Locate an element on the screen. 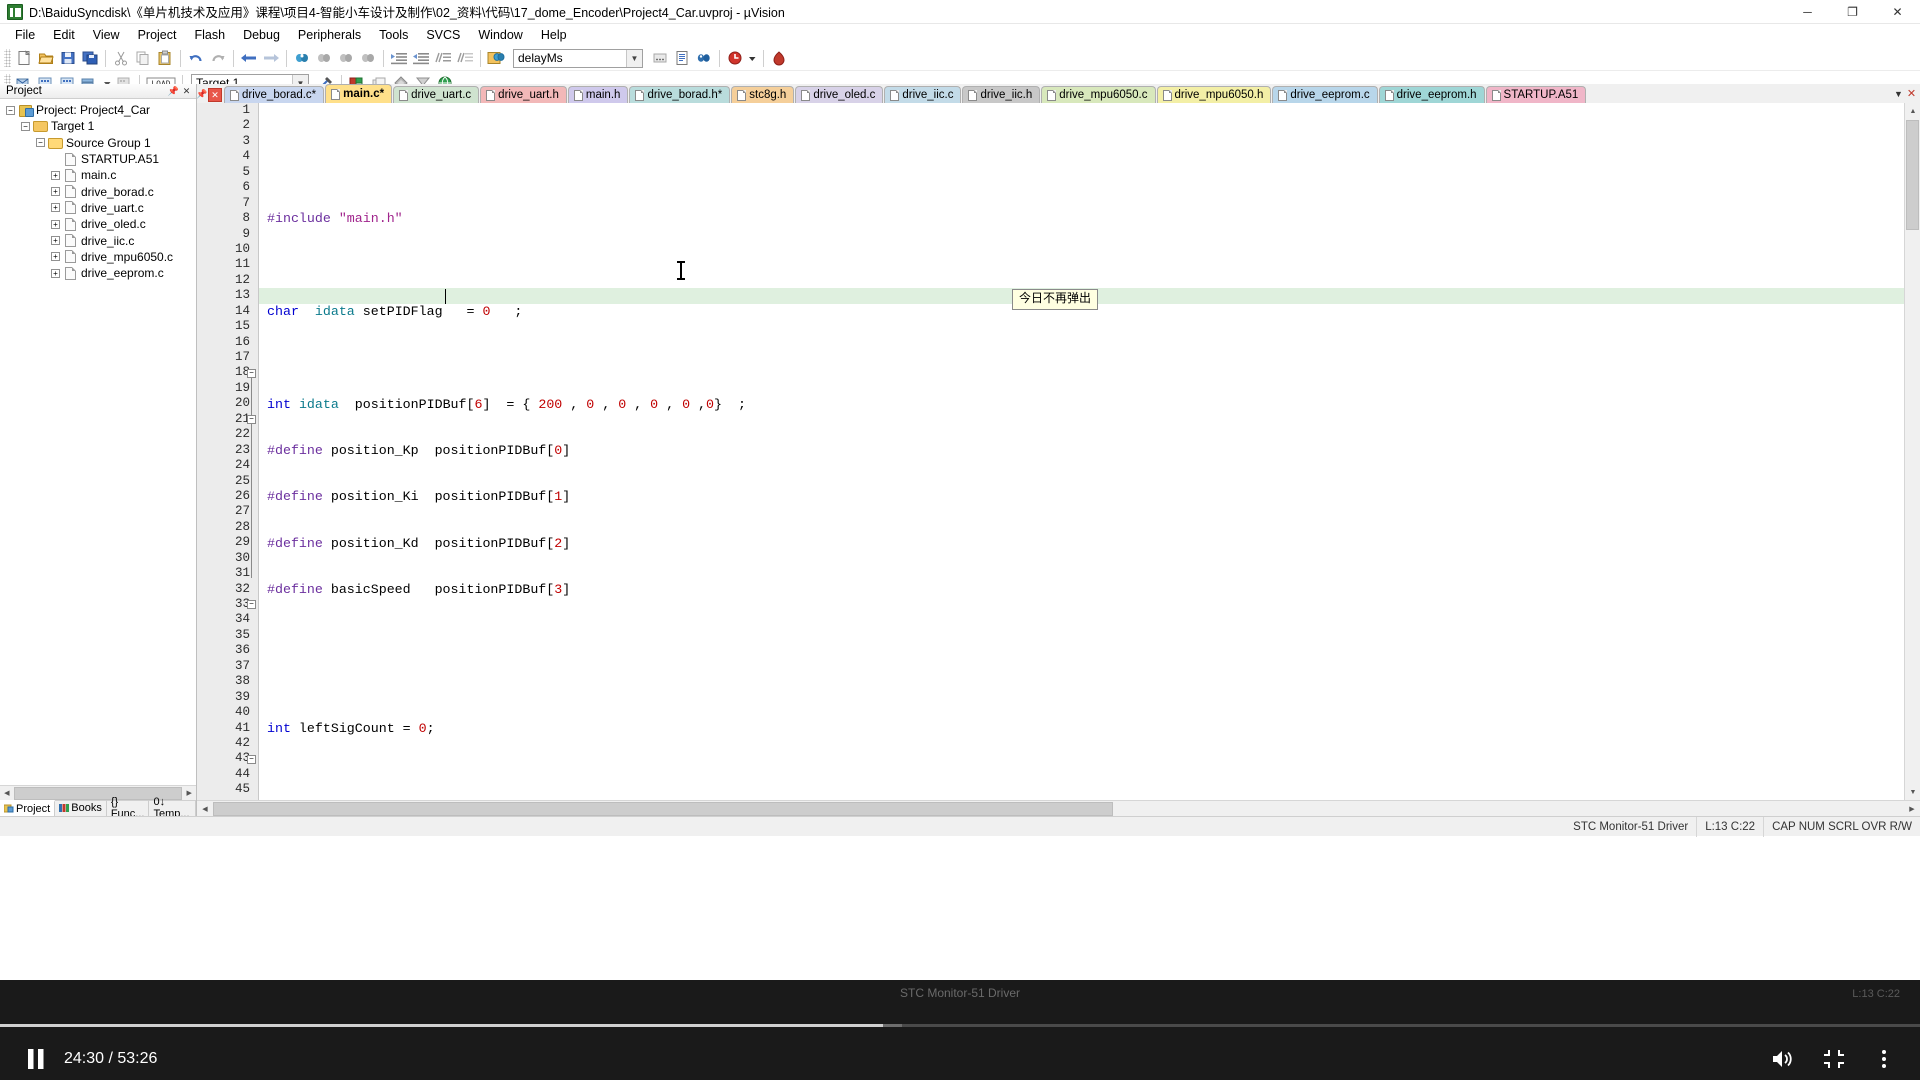 The image size is (1920, 1080). fullscreen-exit-button is located at coordinates (1834, 1059).